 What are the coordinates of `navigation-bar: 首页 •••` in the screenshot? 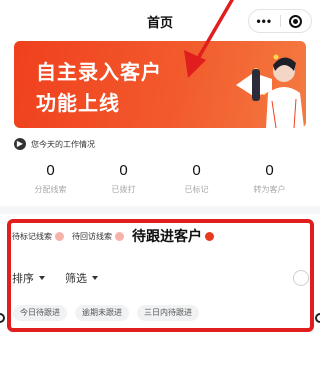 It's located at (160, 20).